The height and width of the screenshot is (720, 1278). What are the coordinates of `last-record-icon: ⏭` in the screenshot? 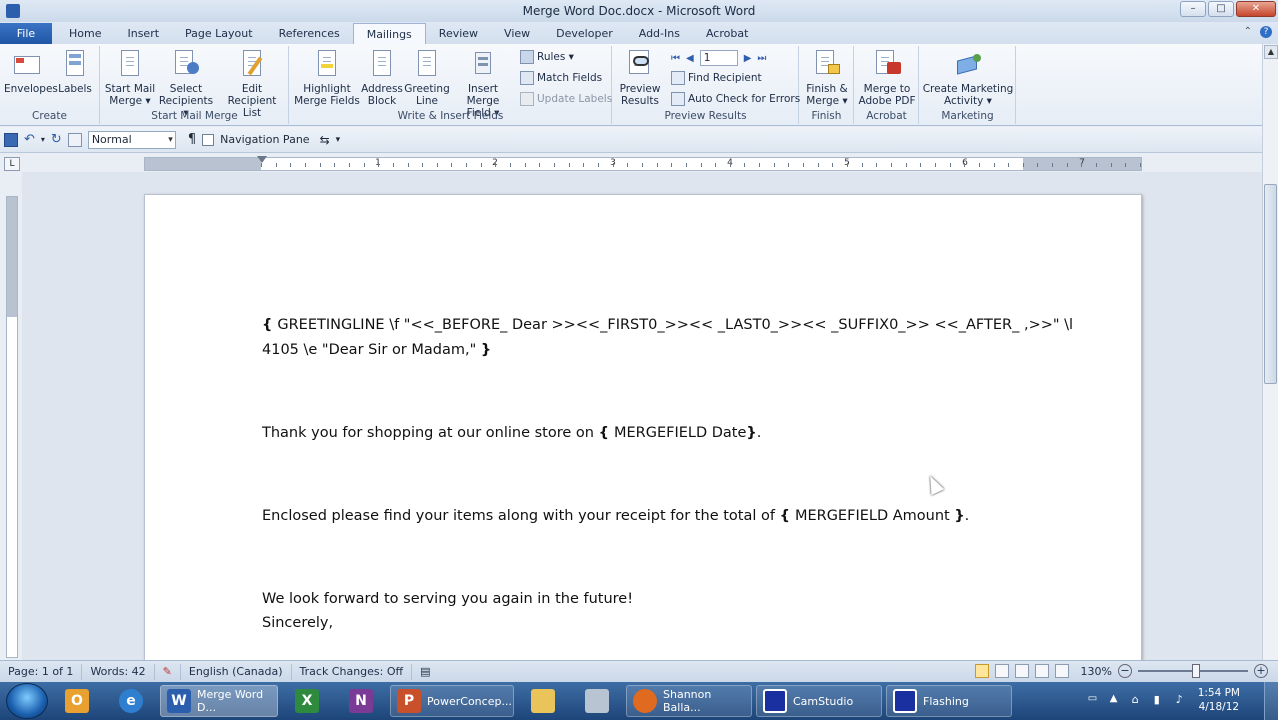 It's located at (761, 58).